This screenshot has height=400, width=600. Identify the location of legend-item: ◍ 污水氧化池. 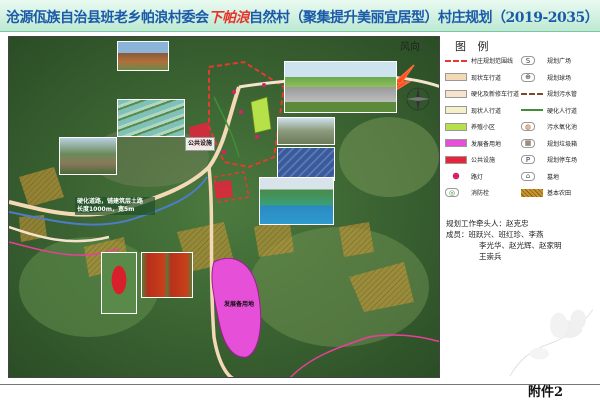
(549, 126).